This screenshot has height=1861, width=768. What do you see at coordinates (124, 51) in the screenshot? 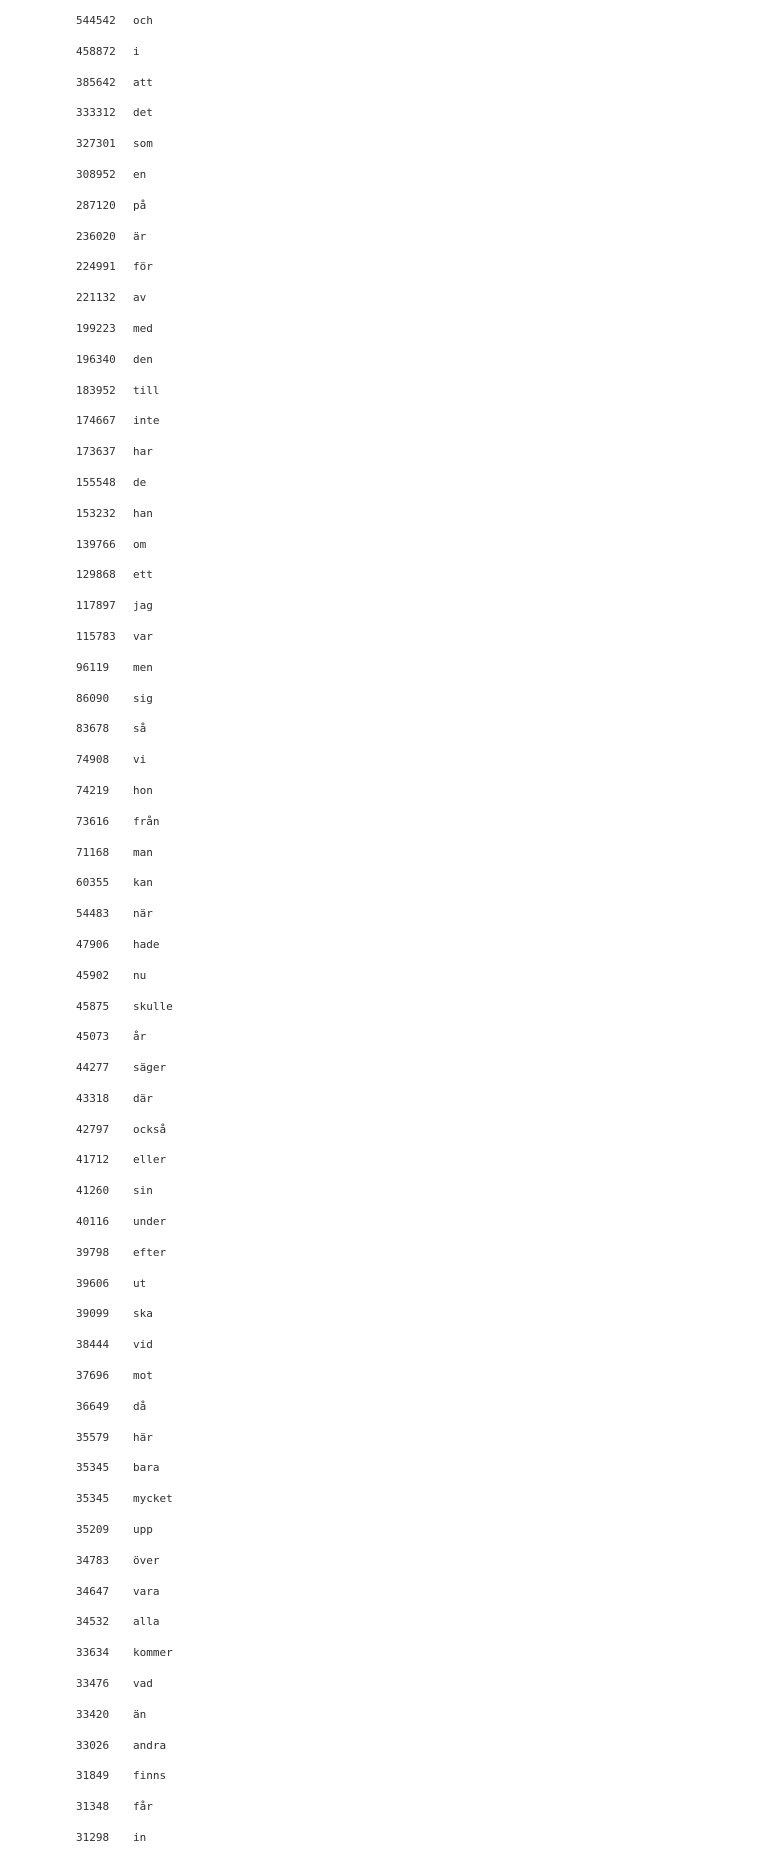
I see `frequency-row: 458872 i` at bounding box center [124, 51].